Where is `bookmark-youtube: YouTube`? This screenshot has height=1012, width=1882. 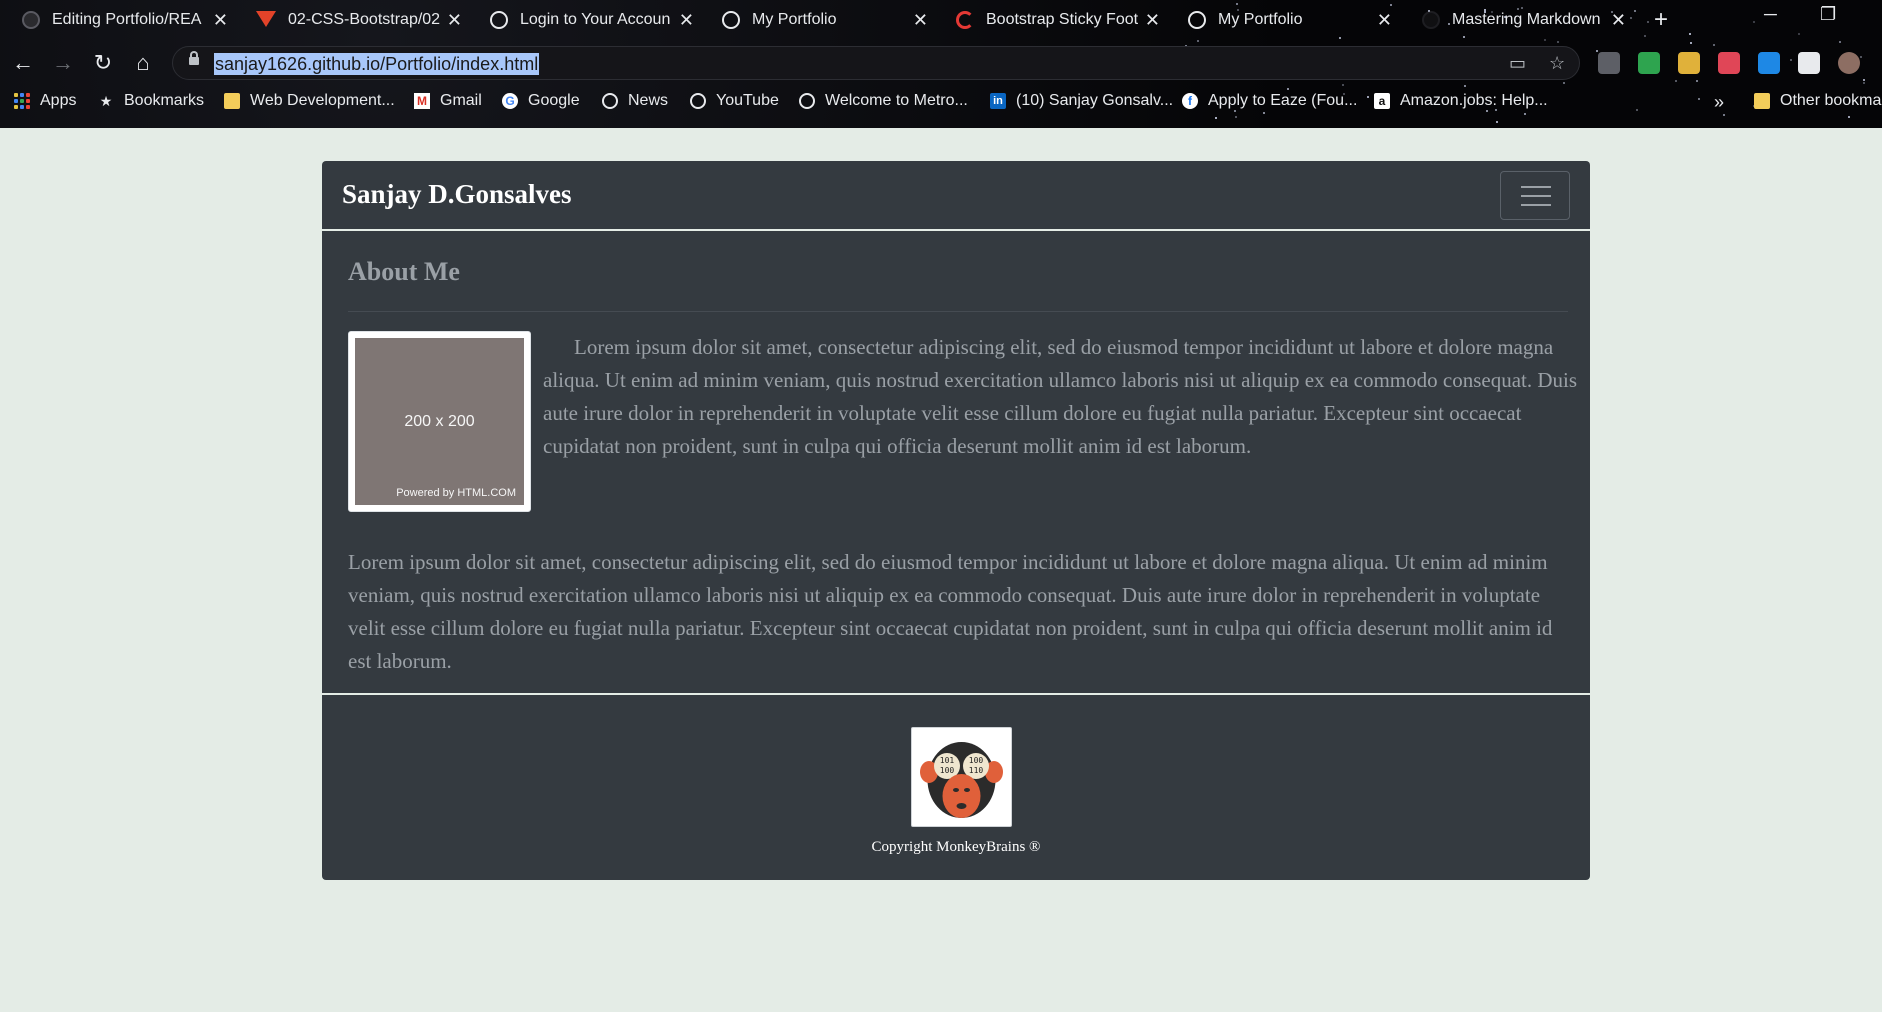 bookmark-youtube: YouTube is located at coordinates (734, 101).